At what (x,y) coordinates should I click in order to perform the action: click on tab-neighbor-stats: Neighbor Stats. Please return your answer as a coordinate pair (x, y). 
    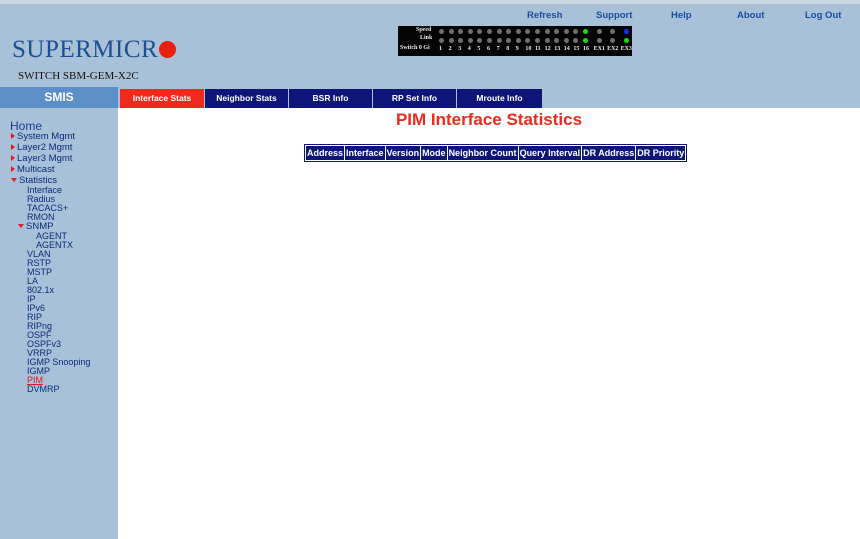
    Looking at the image, I should click on (246, 98).